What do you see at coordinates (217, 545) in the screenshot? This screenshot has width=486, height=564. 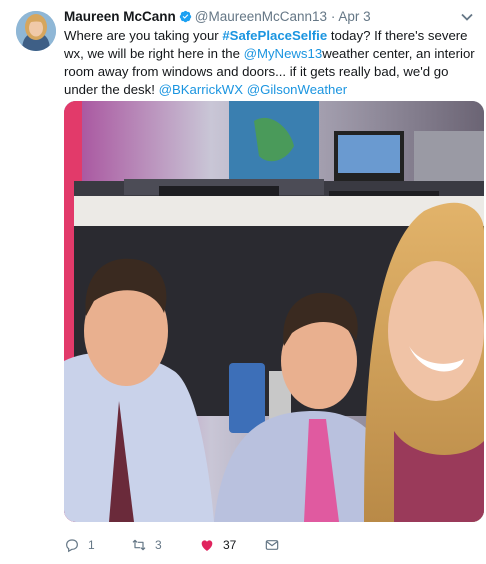 I see `like-button: 37` at bounding box center [217, 545].